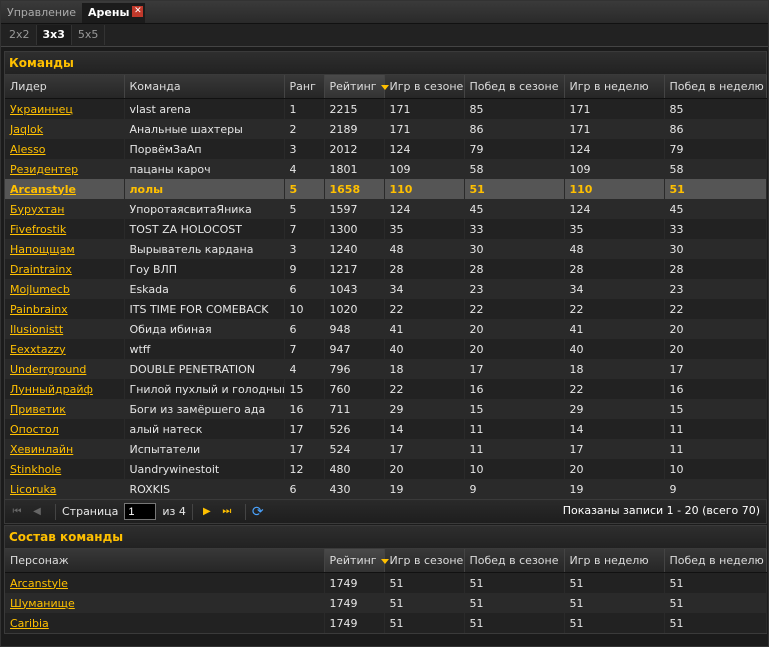 Image resolution: width=769 pixels, height=647 pixels. What do you see at coordinates (41, 109) in the screenshot?
I see `character-link: Украиннец` at bounding box center [41, 109].